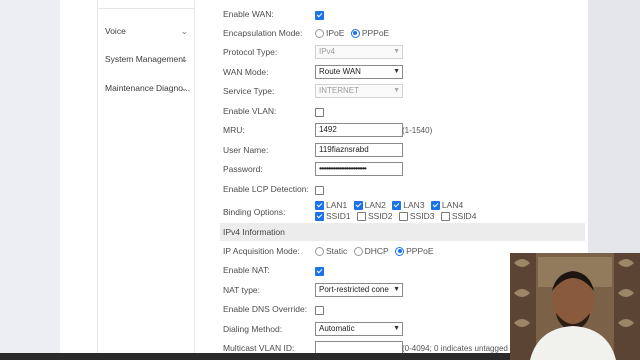 This screenshot has height=360, width=640. I want to click on field-label: Dialing Method:, so click(253, 329).